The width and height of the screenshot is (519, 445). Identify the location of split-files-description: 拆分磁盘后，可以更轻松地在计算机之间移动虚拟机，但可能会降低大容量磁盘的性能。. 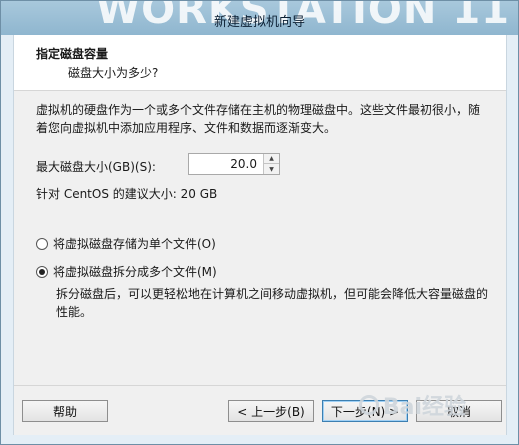
(272, 303).